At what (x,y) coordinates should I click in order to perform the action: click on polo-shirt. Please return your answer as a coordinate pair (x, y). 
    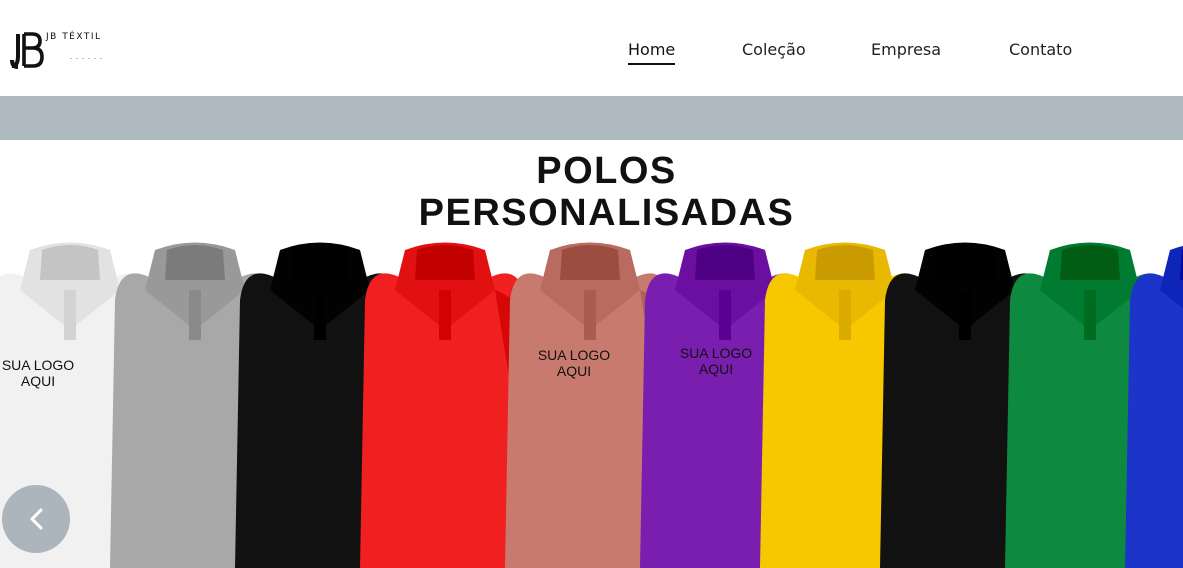
    Looking at the image, I should click on (1154, 406).